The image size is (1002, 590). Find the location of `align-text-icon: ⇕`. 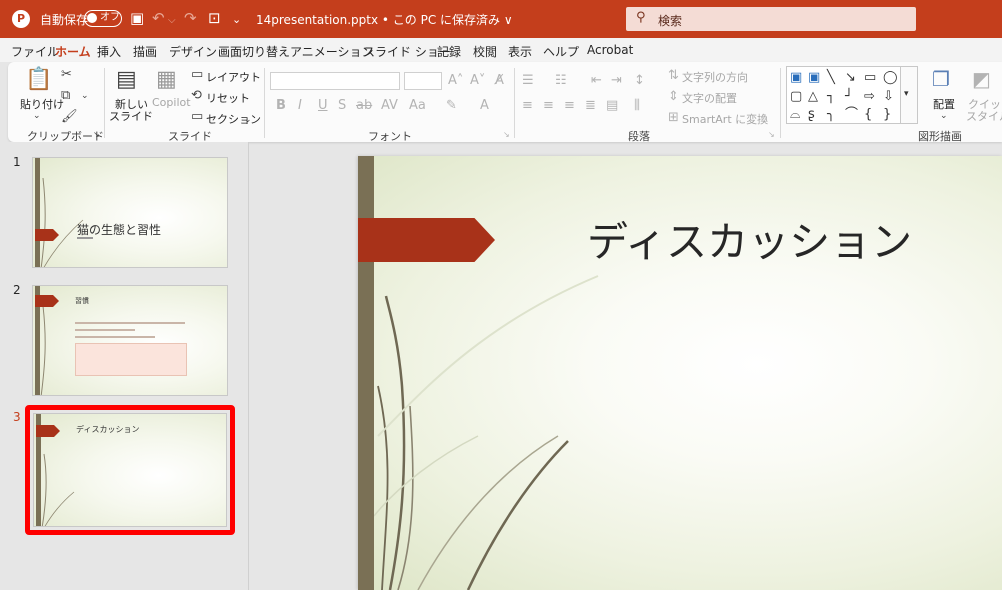

align-text-icon: ⇕ is located at coordinates (673, 97).